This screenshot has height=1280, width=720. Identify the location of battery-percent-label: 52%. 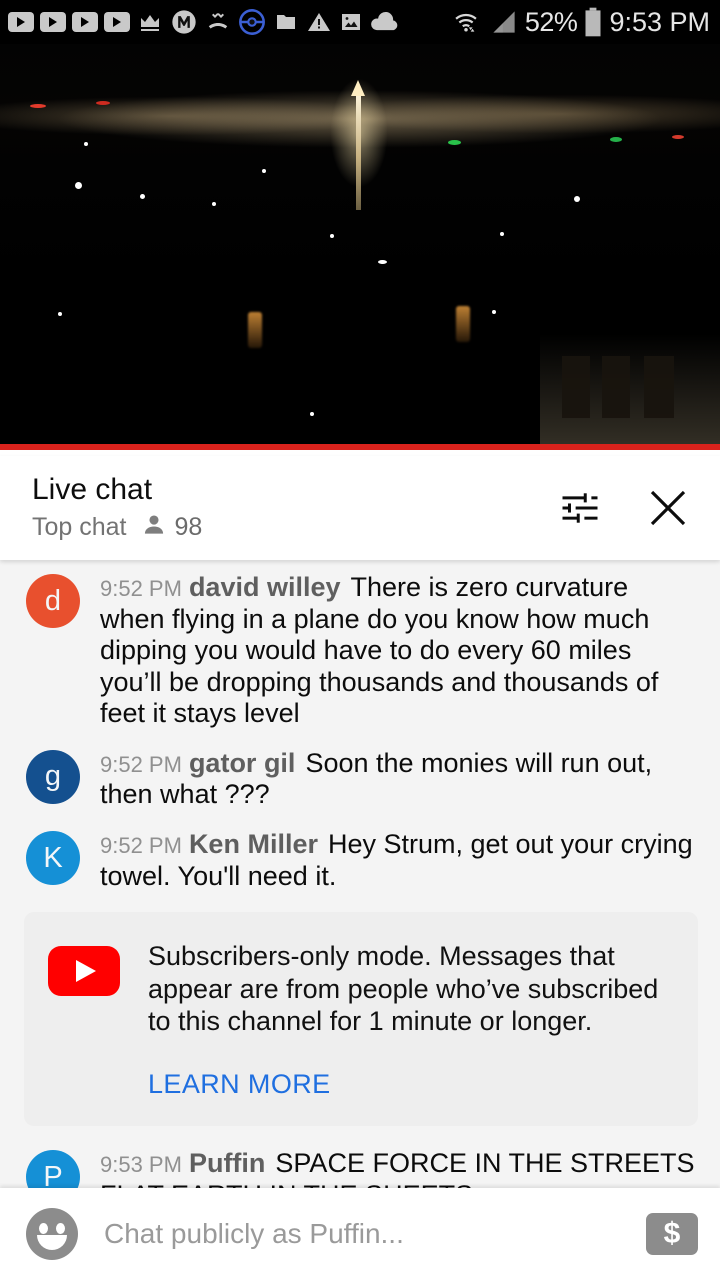
(551, 21).